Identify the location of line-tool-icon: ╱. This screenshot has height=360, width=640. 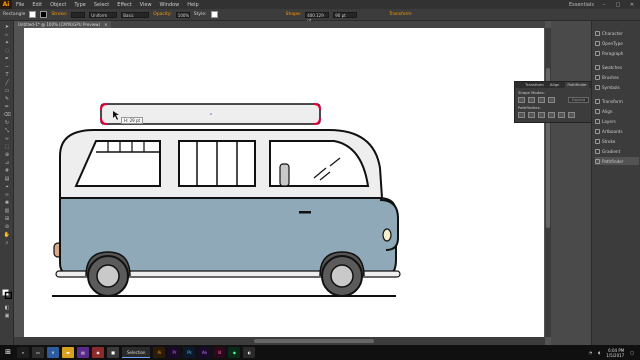
(7, 83).